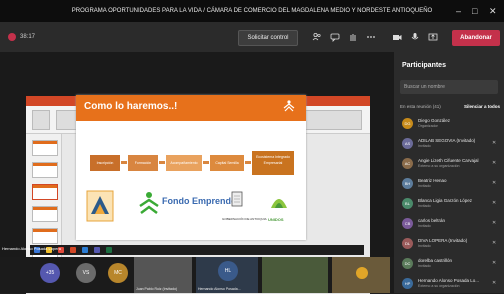 The height and width of the screenshot is (294, 504). Describe the element at coordinates (50, 273) in the screenshot. I see `overflow-participants-chip: +35` at that location.